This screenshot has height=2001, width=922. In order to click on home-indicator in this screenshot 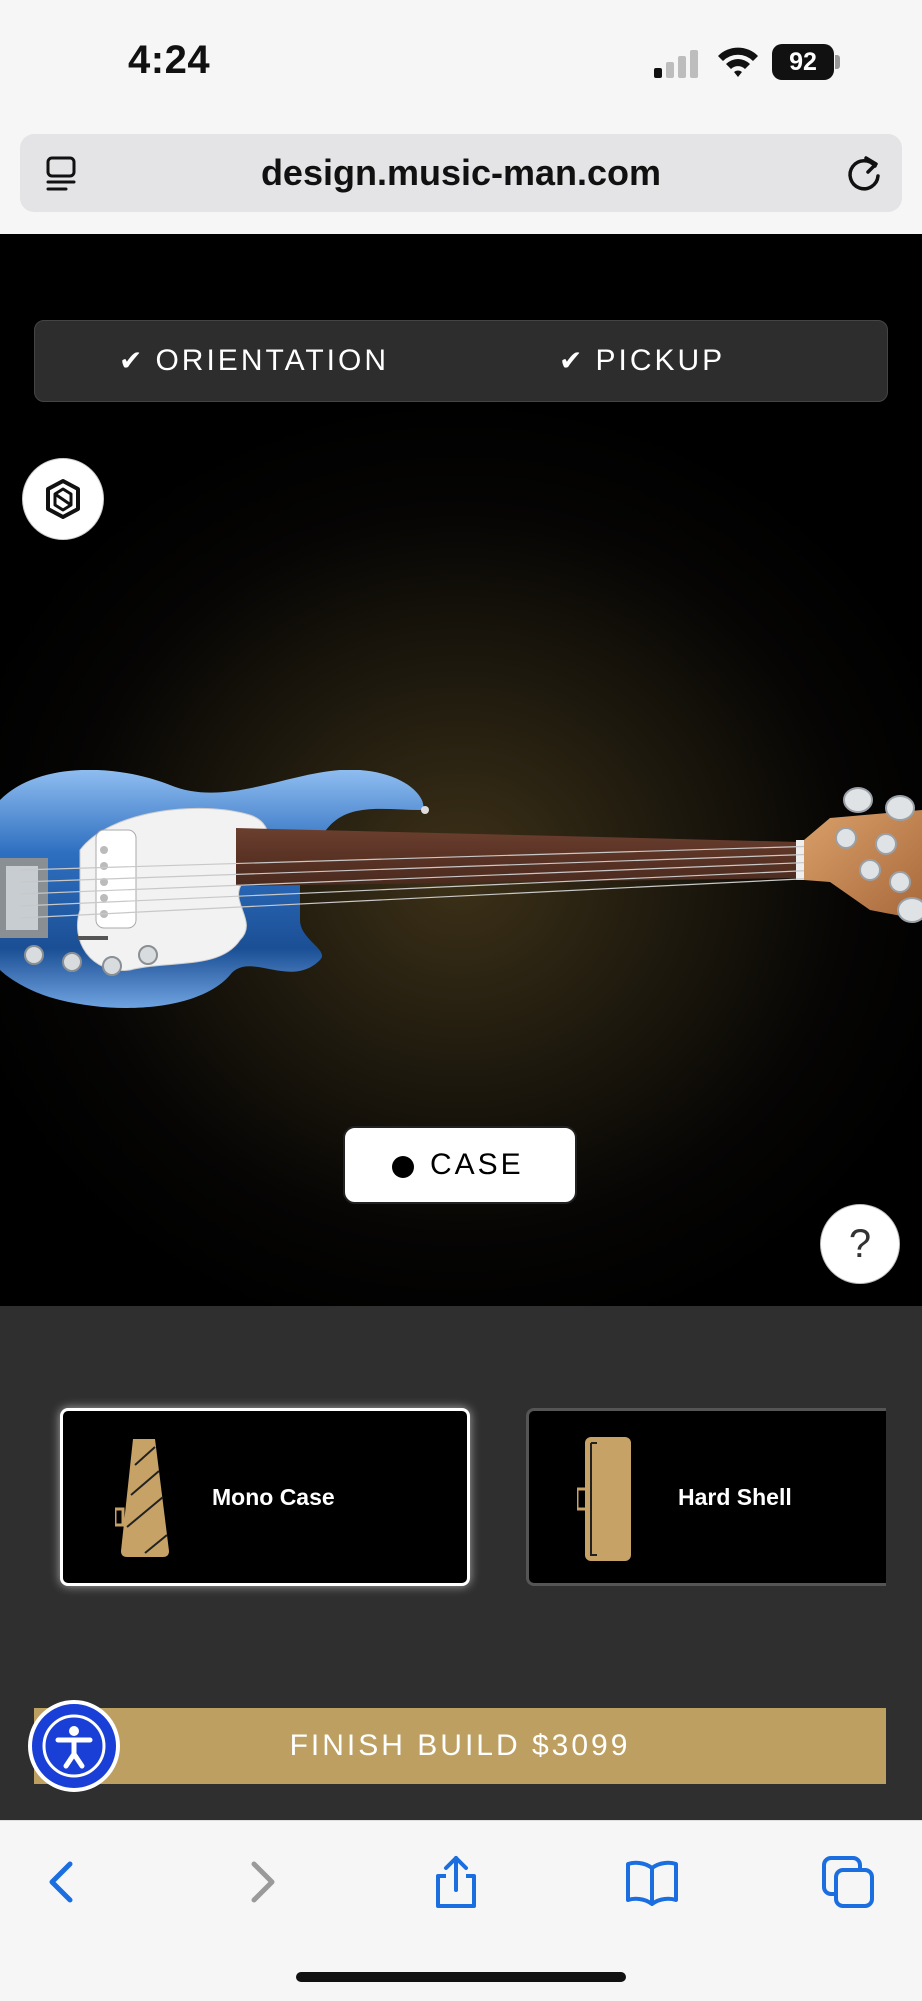, I will do `click(461, 1977)`.